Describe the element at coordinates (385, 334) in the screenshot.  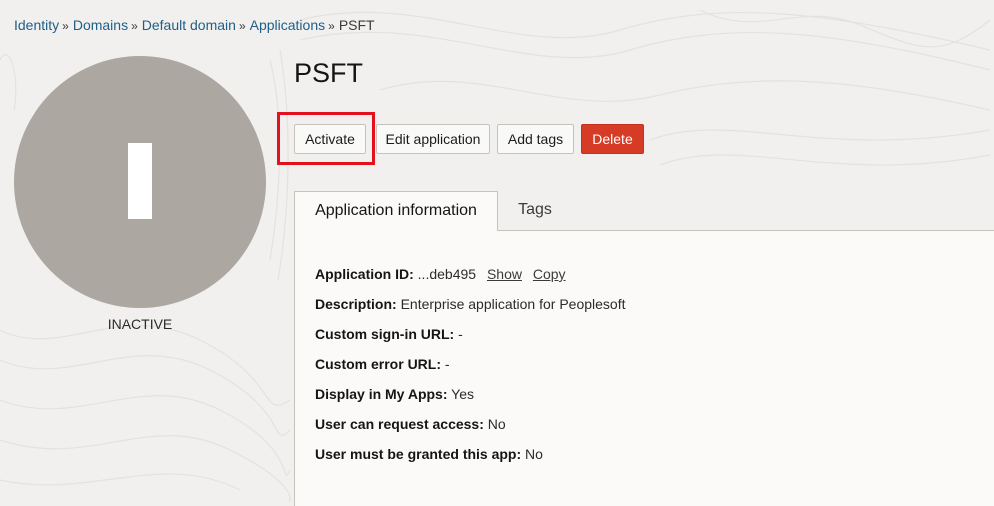
I see `signin-url-label: Custom sign-in URL:` at that location.